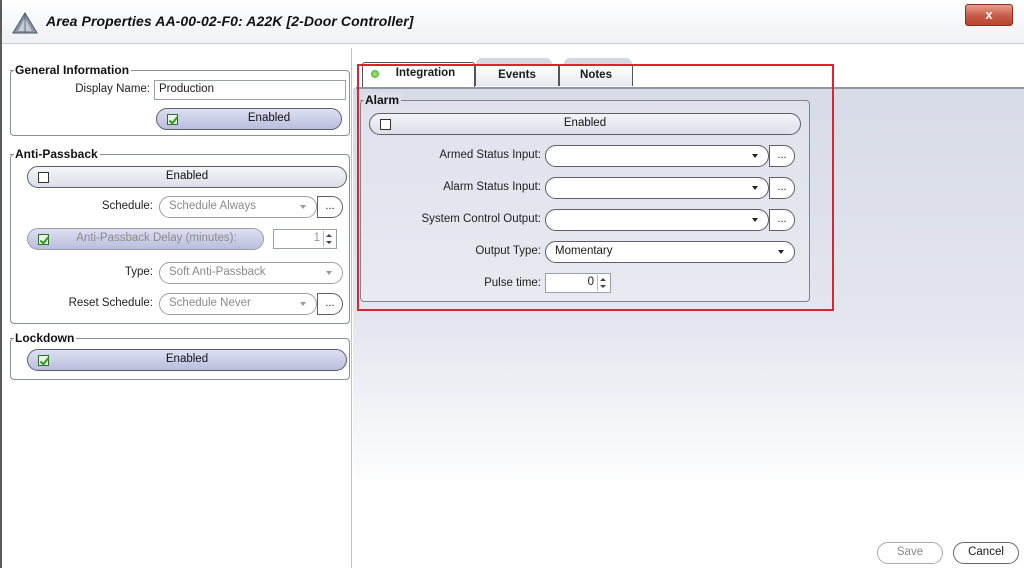 The image size is (1024, 568). Describe the element at coordinates (43, 338) in the screenshot. I see `lockdown-legend: Lockdown` at that location.